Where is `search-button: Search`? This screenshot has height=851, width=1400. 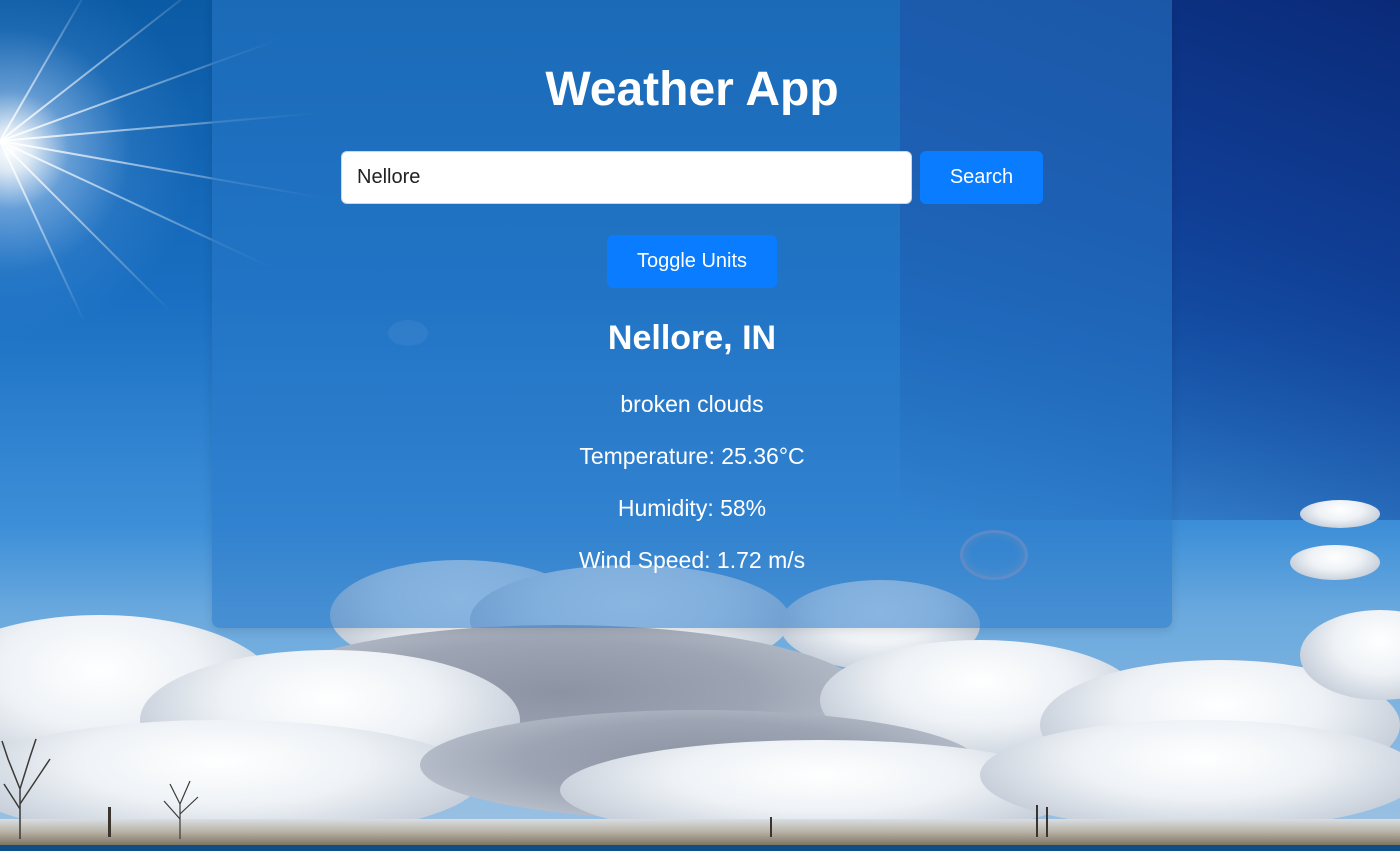 search-button: Search is located at coordinates (981, 177).